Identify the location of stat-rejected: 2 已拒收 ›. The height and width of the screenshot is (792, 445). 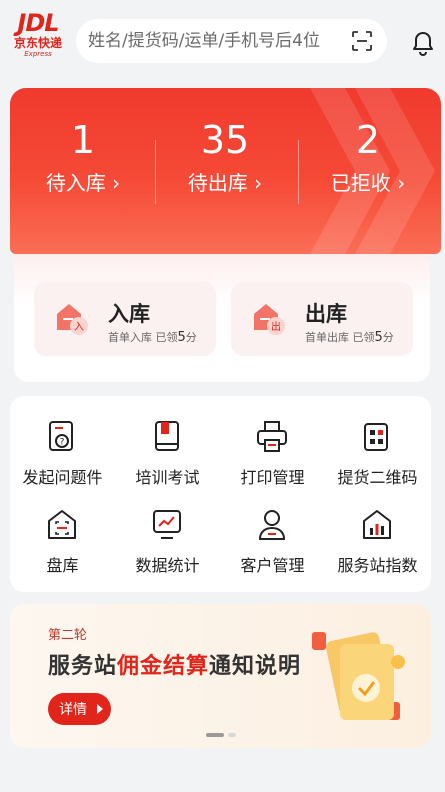
(368, 158).